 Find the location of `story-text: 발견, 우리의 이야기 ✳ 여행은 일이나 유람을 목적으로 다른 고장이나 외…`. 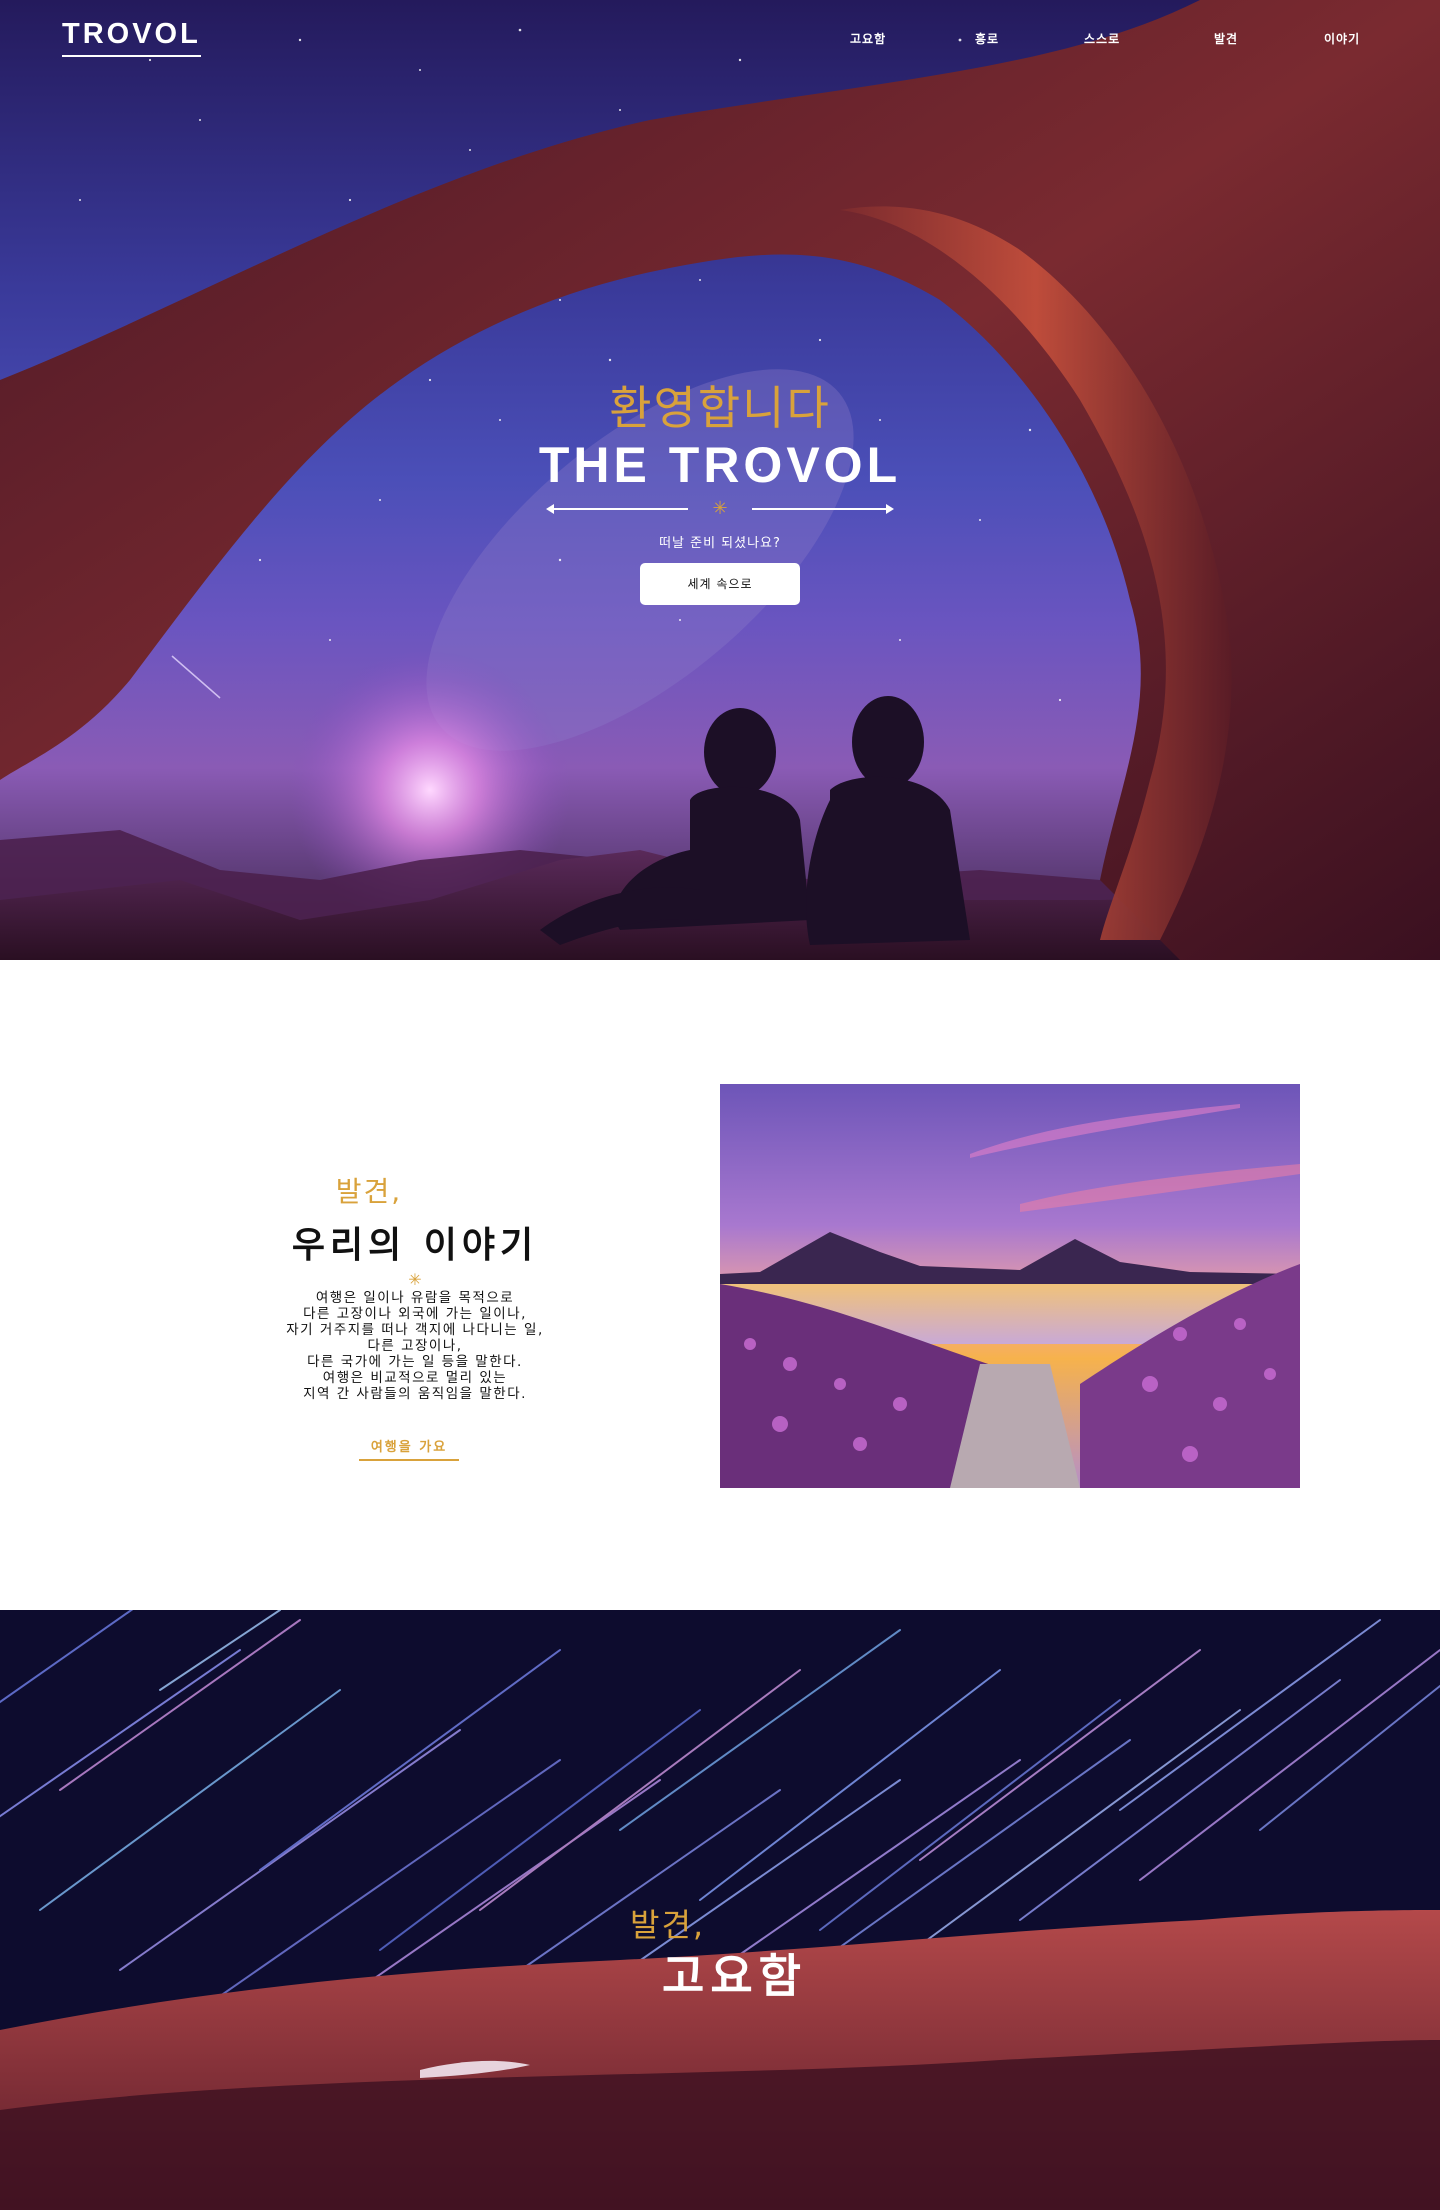

story-text: 발견, 우리의 이야기 ✳ 여행은 일이나 유람을 목적으로 다른 고장이나 외… is located at coordinates (415, 1315).